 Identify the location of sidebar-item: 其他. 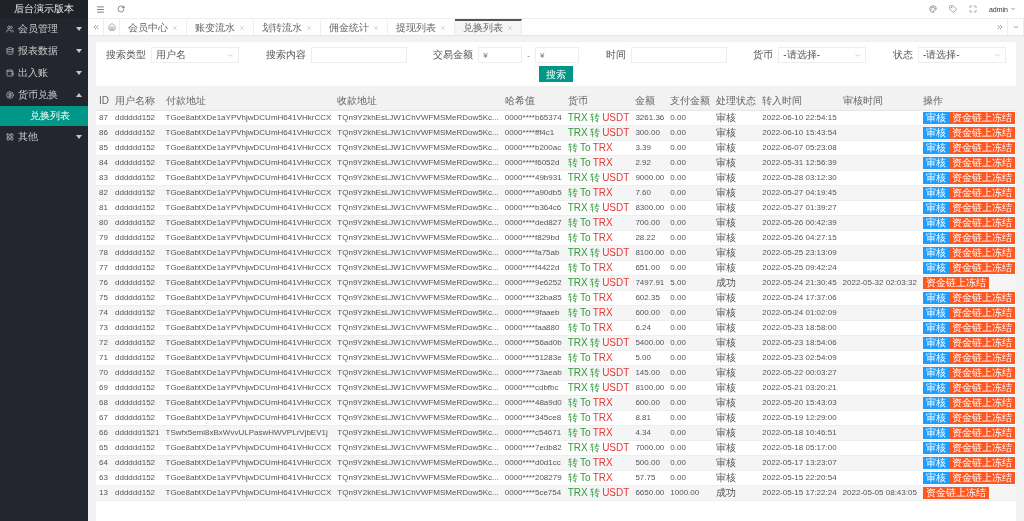
(44, 137).